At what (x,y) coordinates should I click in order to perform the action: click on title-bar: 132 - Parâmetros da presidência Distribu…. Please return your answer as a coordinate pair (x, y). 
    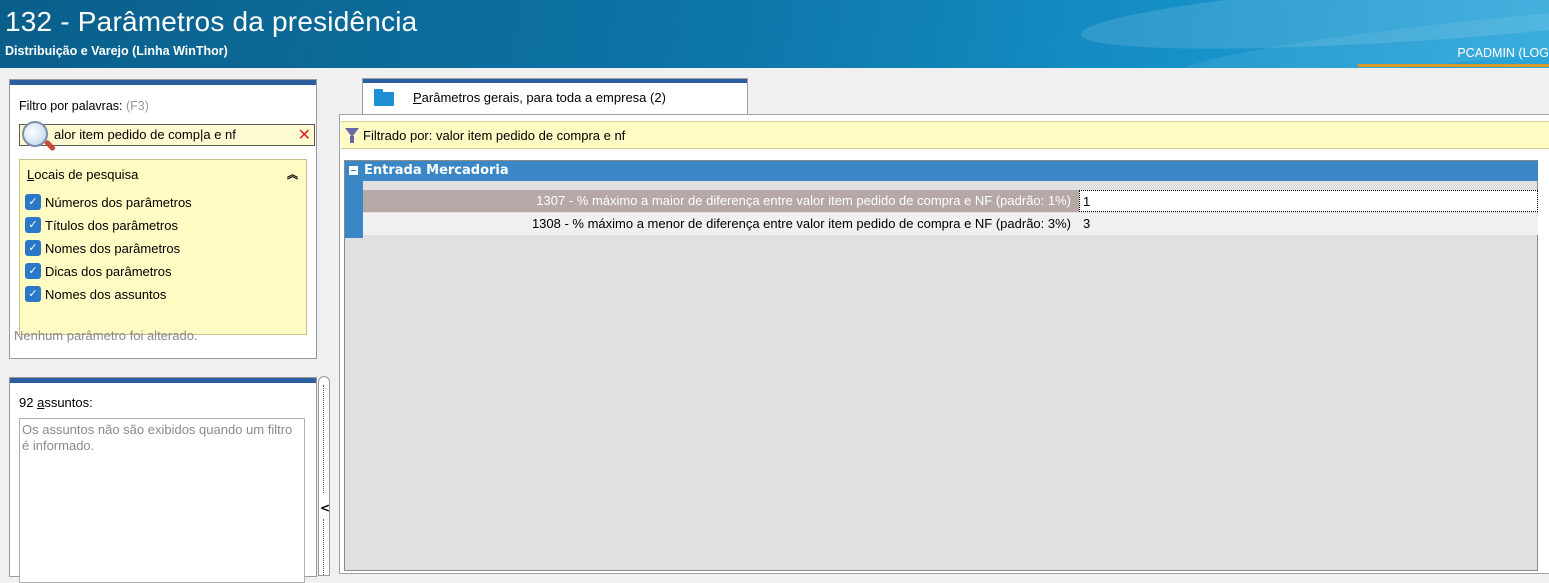
    Looking at the image, I should click on (774, 34).